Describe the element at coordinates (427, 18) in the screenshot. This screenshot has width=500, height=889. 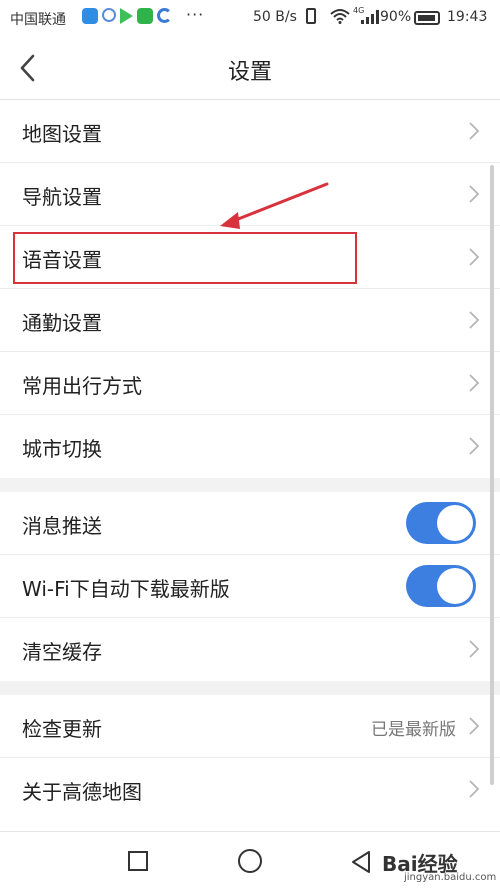
I see `battery-icon` at that location.